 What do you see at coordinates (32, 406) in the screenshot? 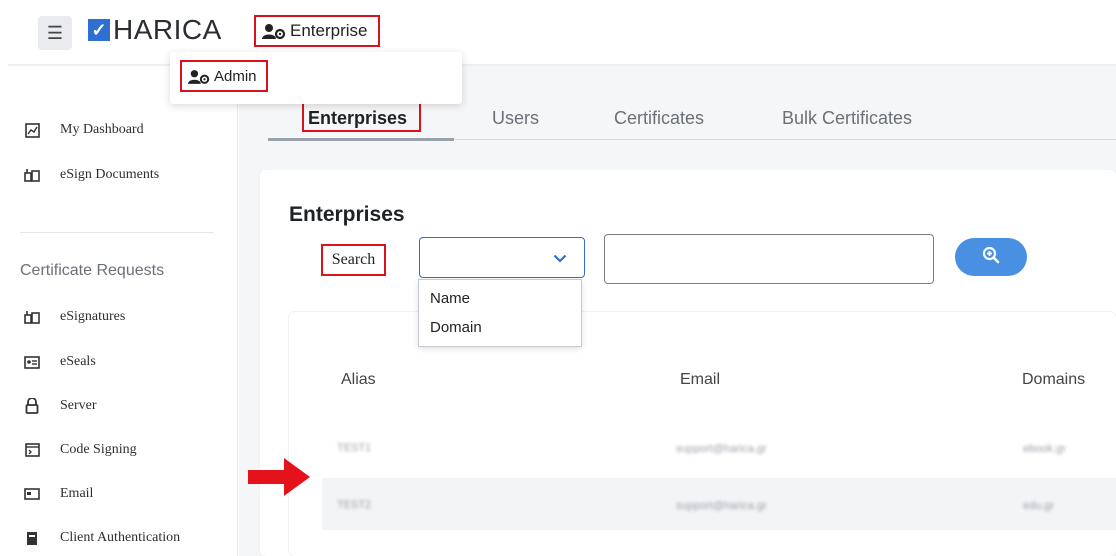
I see `lock-icon` at bounding box center [32, 406].